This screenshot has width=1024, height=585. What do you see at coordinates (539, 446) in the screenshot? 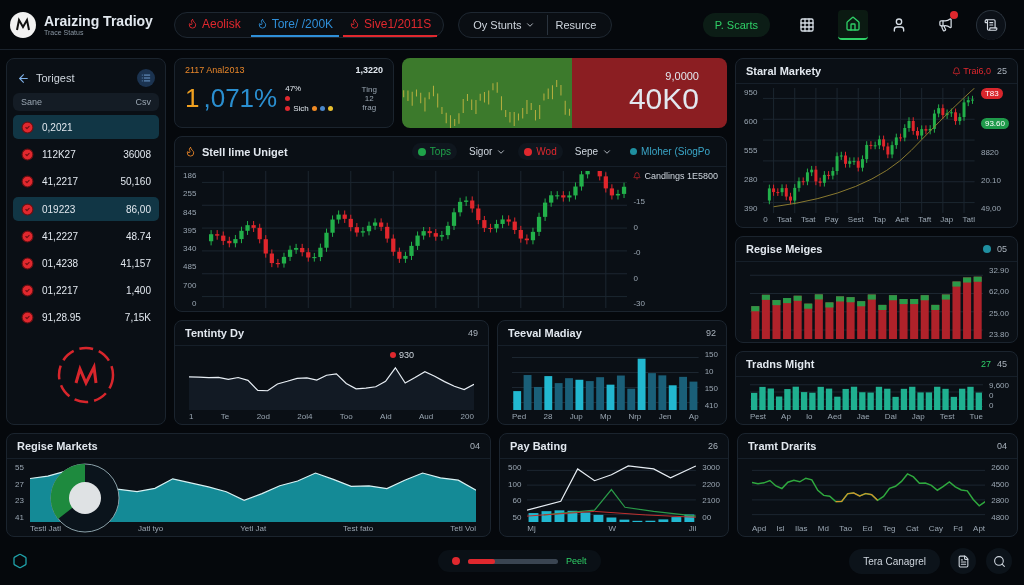
I see `panel-title: Pay Bating` at bounding box center [539, 446].